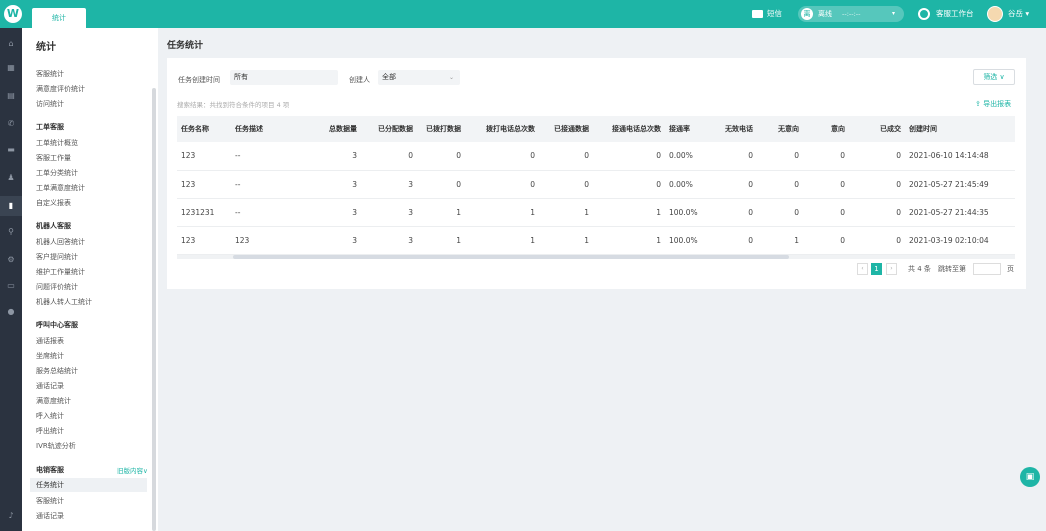 This screenshot has width=1046, height=531. I want to click on column-header: 任务描述, so click(261, 129).